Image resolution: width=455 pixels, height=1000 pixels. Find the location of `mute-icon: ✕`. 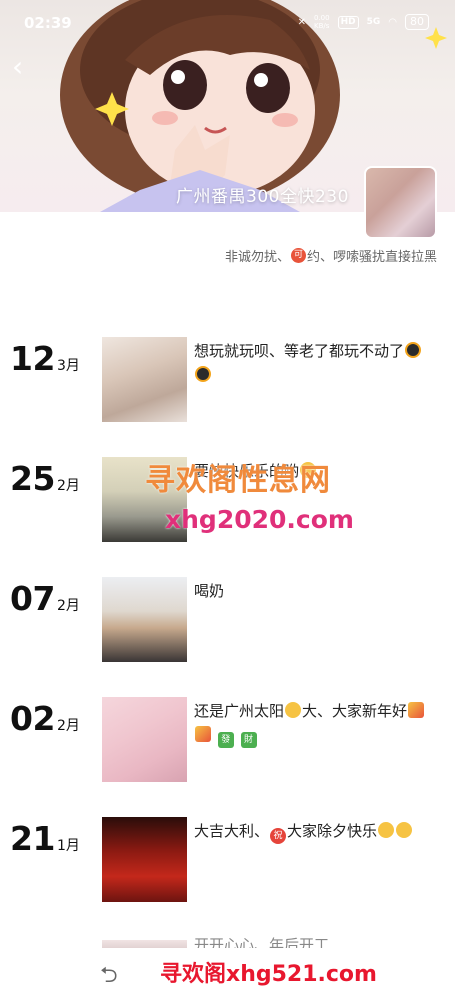

mute-icon: ✕ is located at coordinates (301, 22).